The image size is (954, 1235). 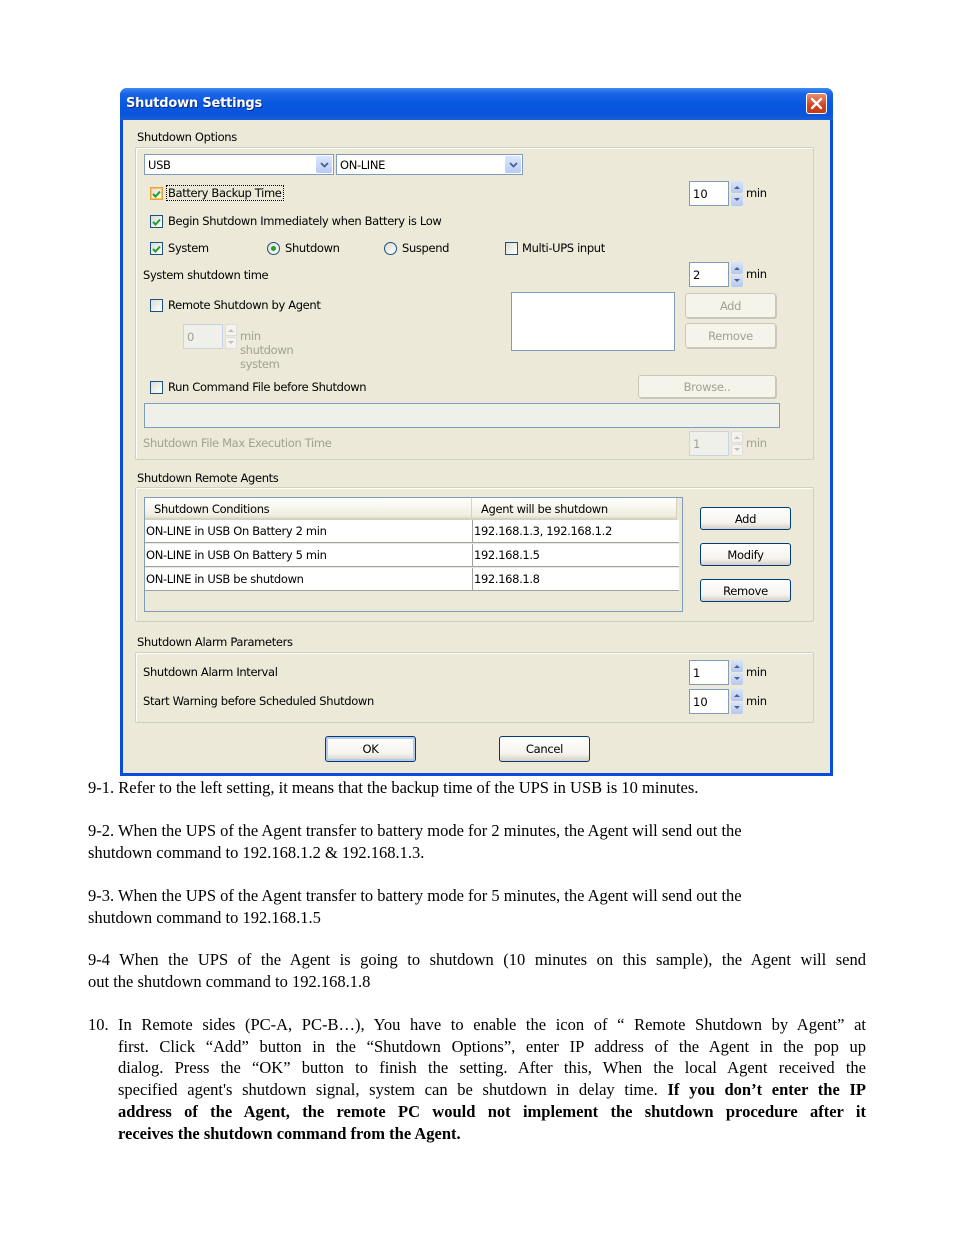 I want to click on dialog-title: Shutdown Settings, so click(x=194, y=103).